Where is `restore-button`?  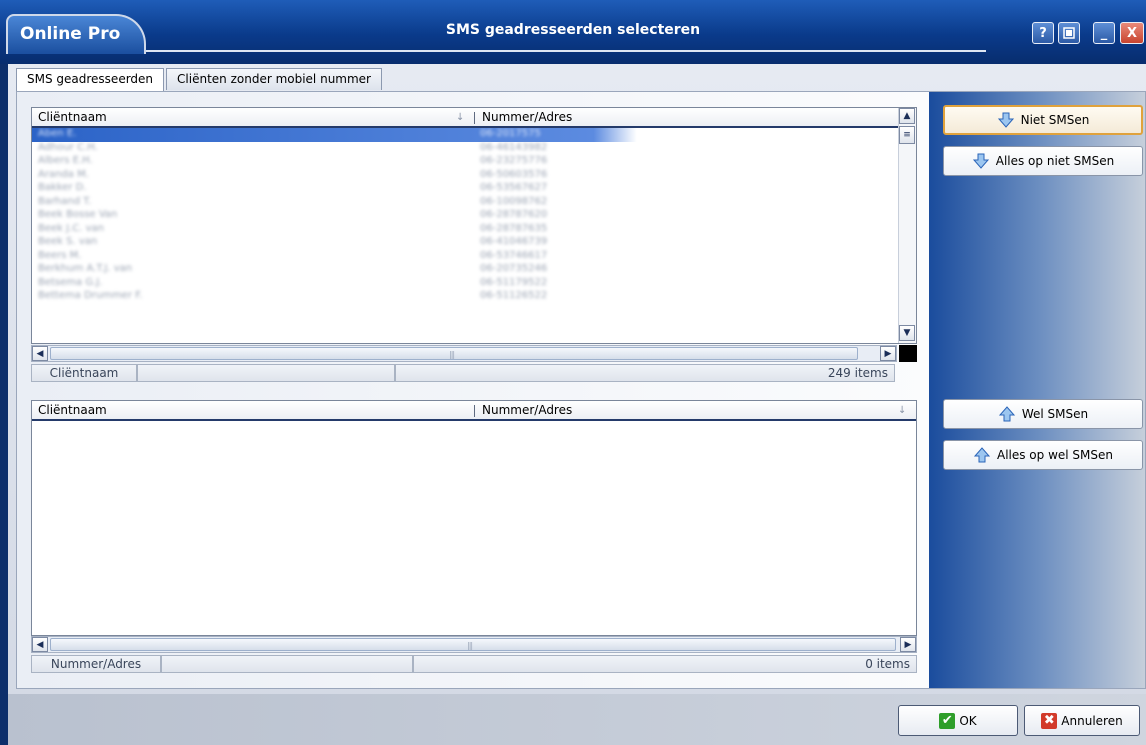
restore-button is located at coordinates (1069, 33).